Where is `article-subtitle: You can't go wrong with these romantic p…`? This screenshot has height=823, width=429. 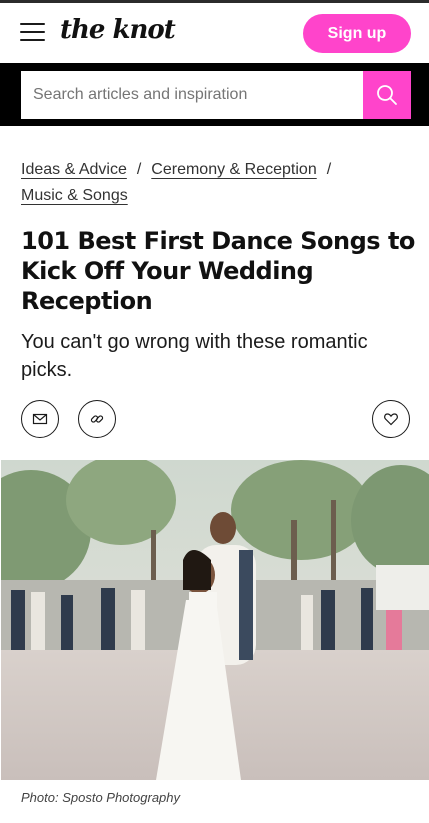
article-subtitle: You can't go wrong with these romantic p… is located at coordinates (194, 356).